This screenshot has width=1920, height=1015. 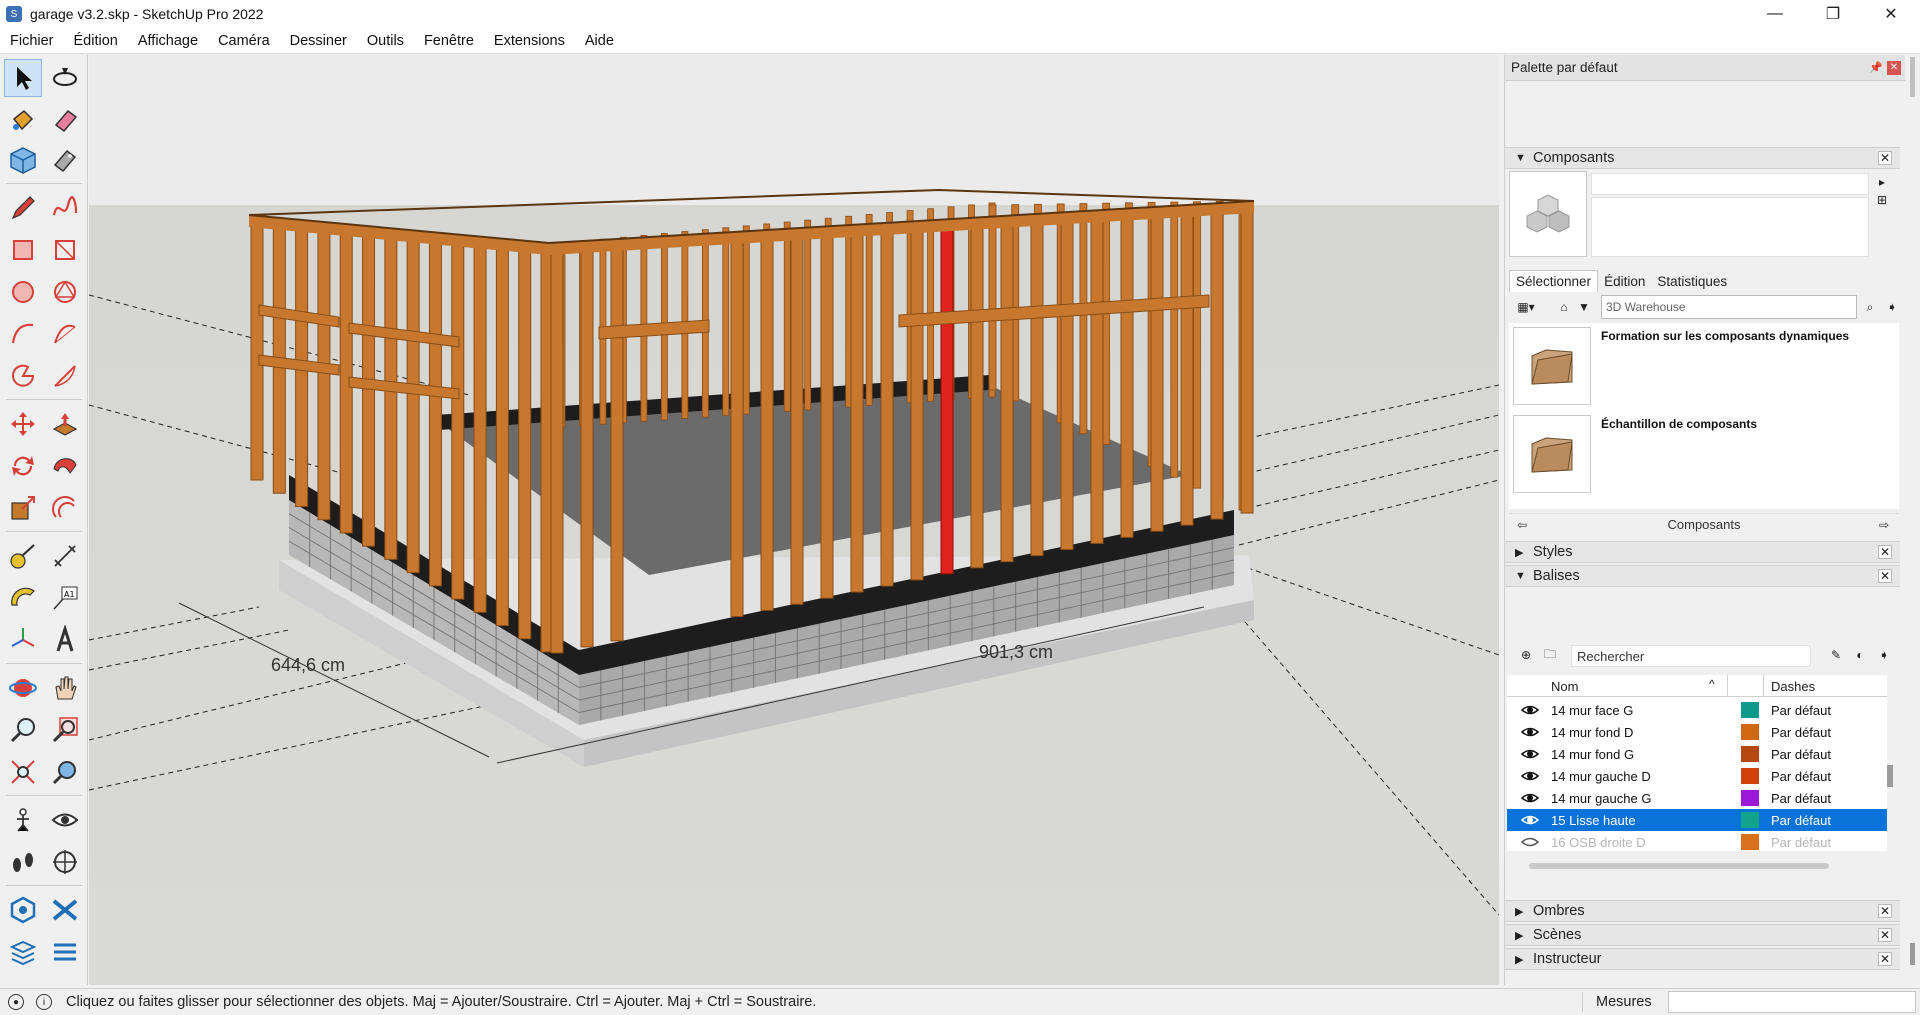 What do you see at coordinates (168, 41) in the screenshot?
I see `menu-affichage: Affichage` at bounding box center [168, 41].